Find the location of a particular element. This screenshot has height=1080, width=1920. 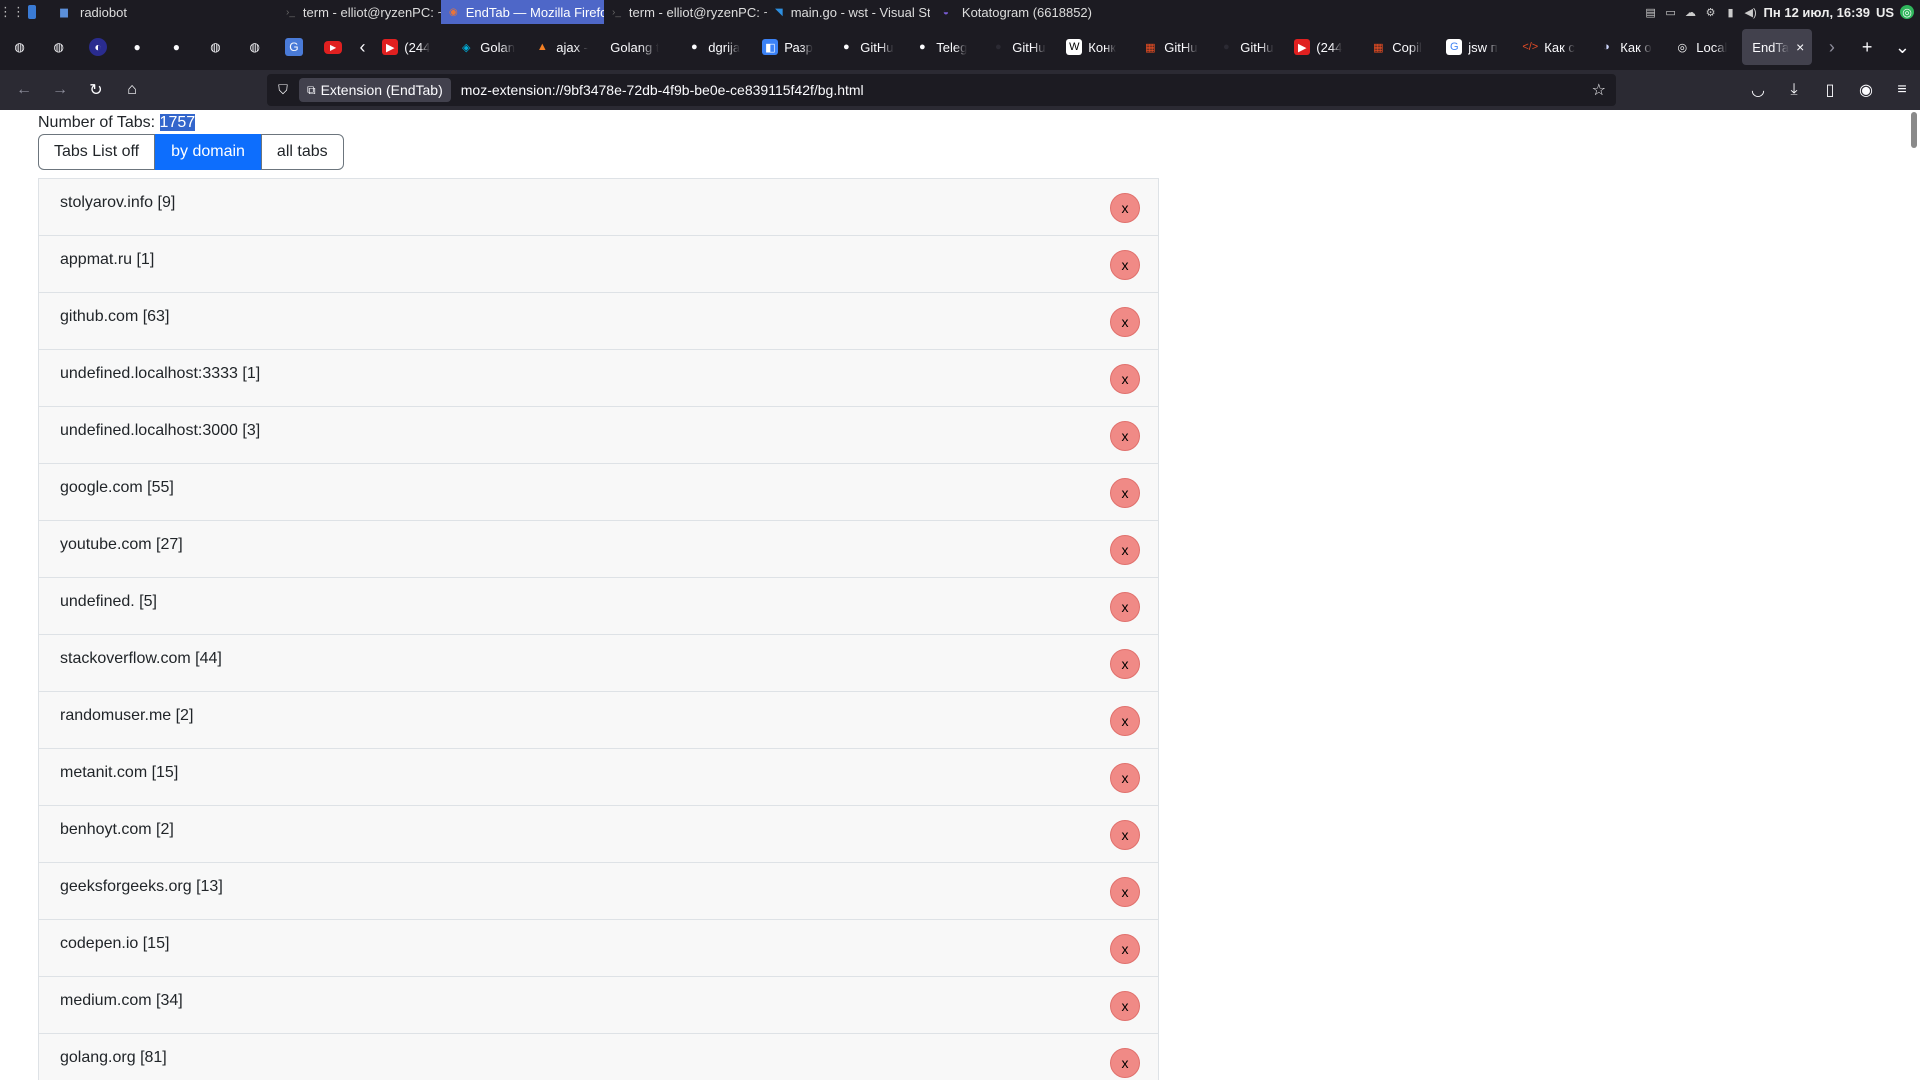

domain-row: undefined.localhost:3000 [3] x is located at coordinates (598, 435).